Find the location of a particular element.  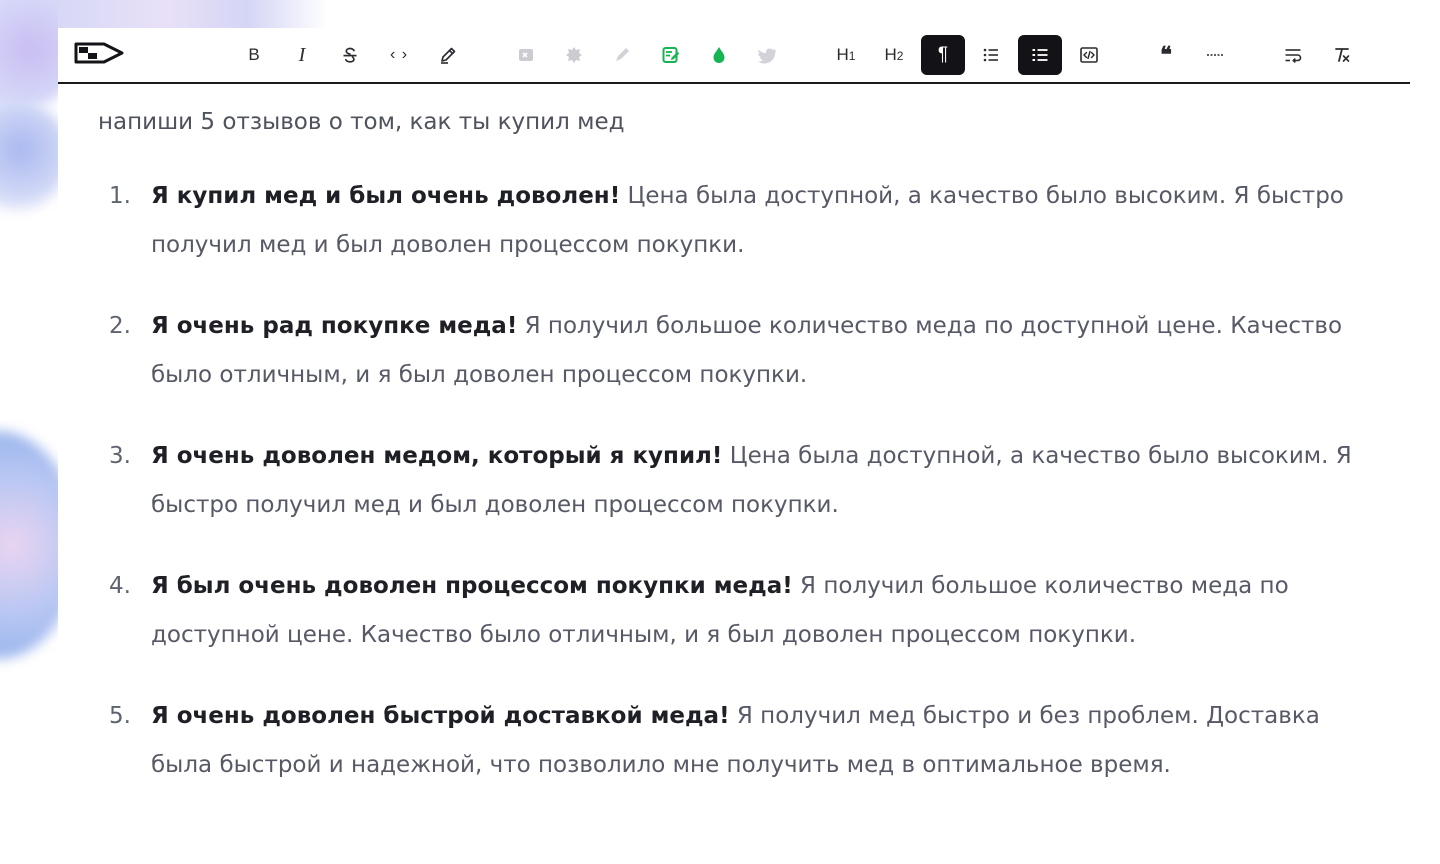

strikethrough-icon is located at coordinates (350, 55).